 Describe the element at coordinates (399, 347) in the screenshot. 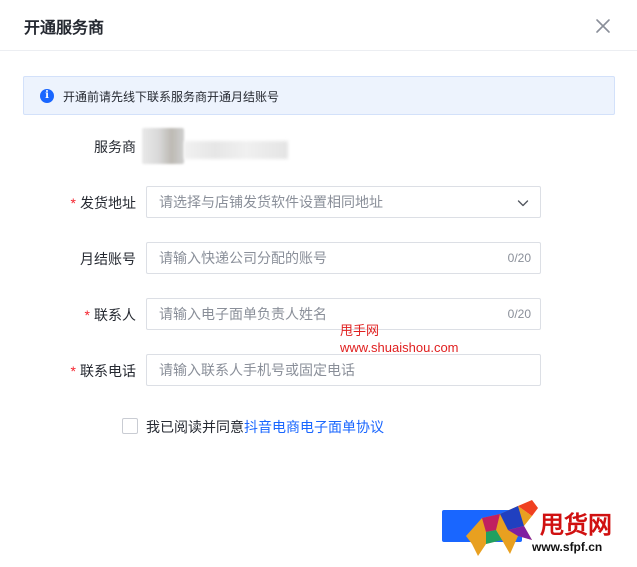

I see `watermark-url: www.shuaishou.com` at that location.